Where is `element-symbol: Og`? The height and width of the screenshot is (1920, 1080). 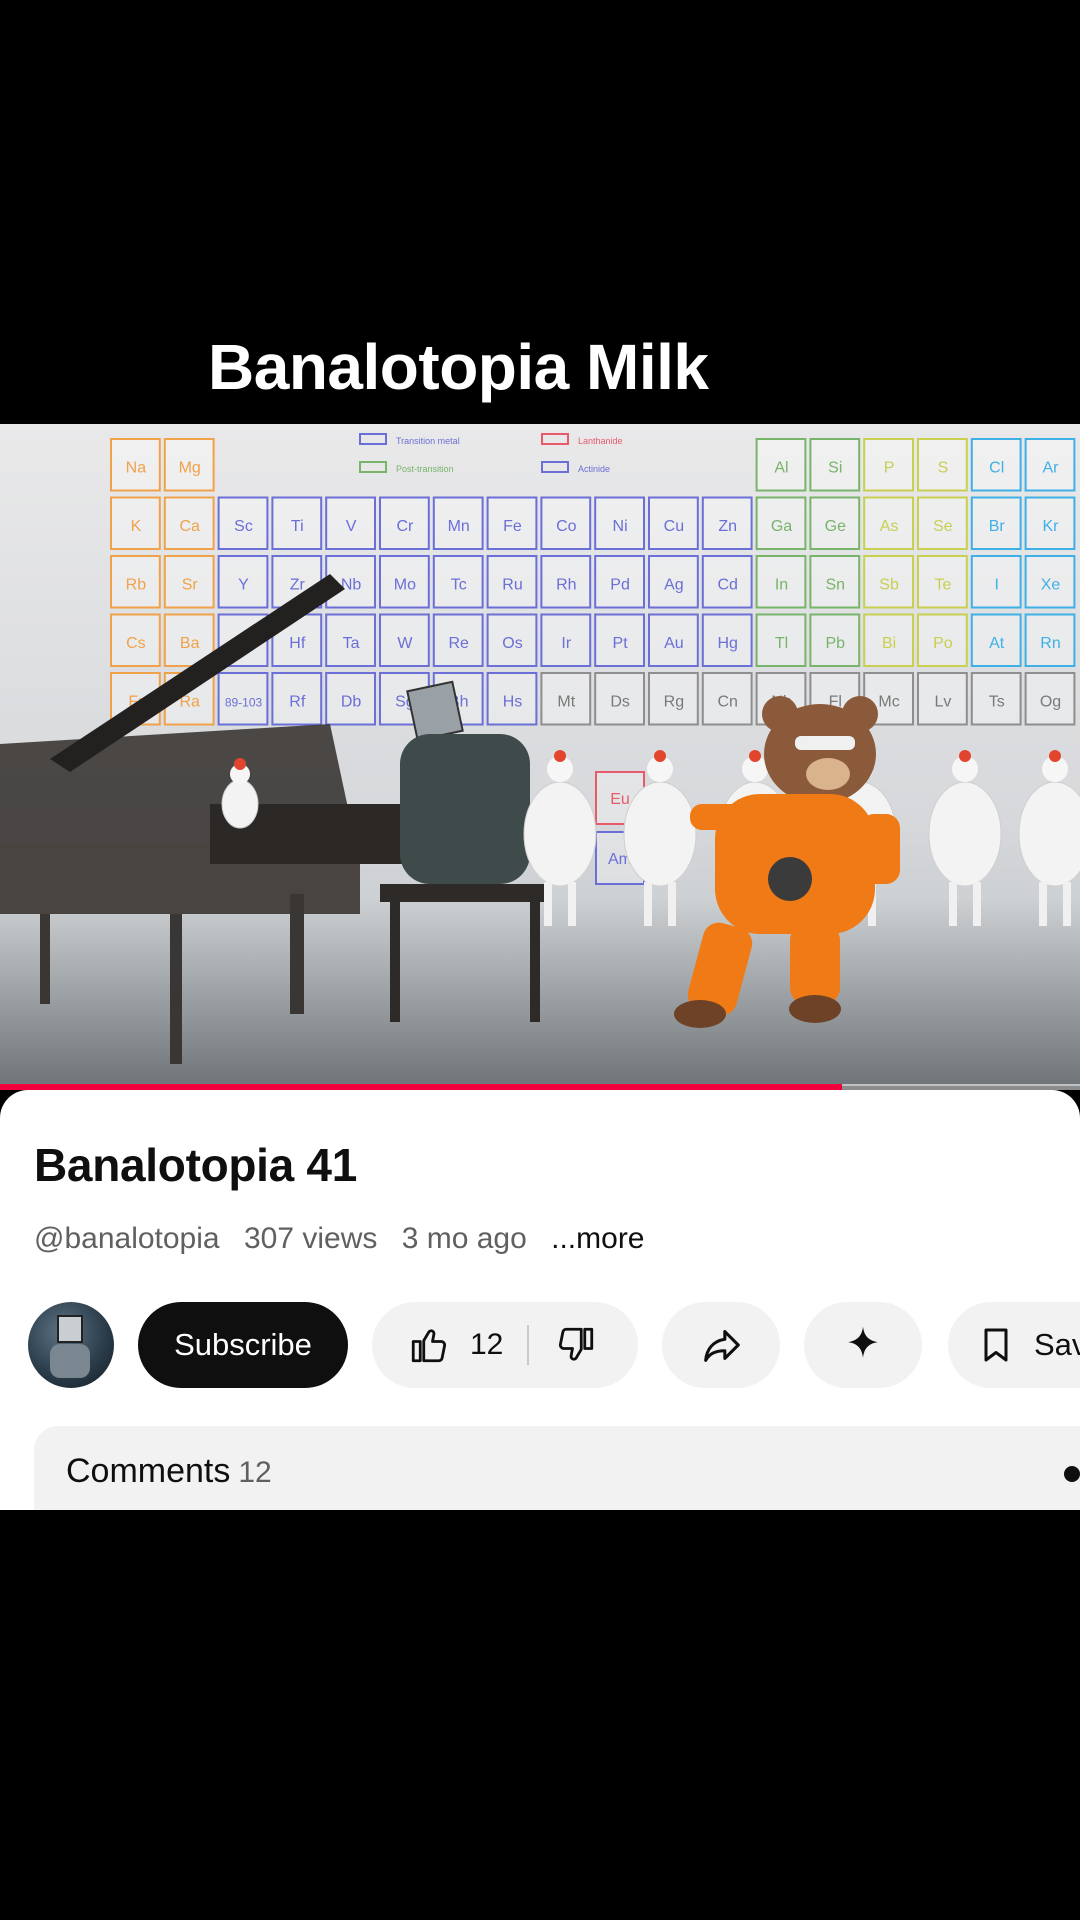 element-symbol: Og is located at coordinates (1050, 701).